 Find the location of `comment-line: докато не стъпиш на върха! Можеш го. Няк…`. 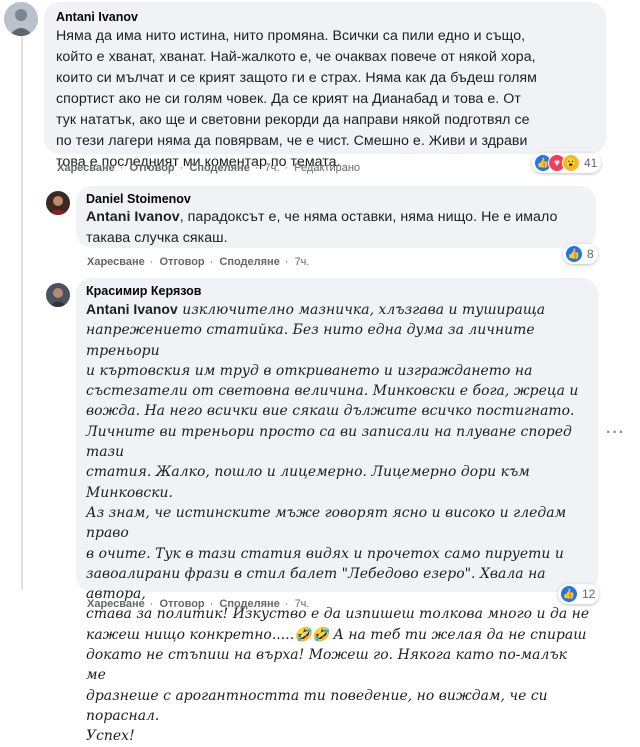

comment-line: докато не стъпиш на върха! Можеш го. Няк… is located at coordinates (326, 665).